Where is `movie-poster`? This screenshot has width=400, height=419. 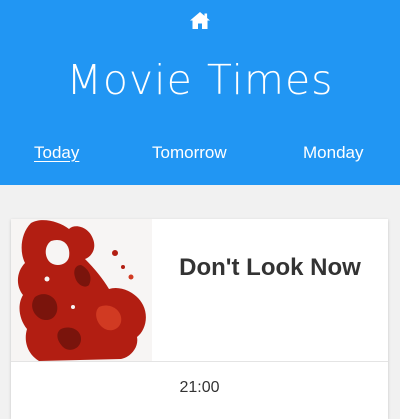 movie-poster is located at coordinates (81, 290).